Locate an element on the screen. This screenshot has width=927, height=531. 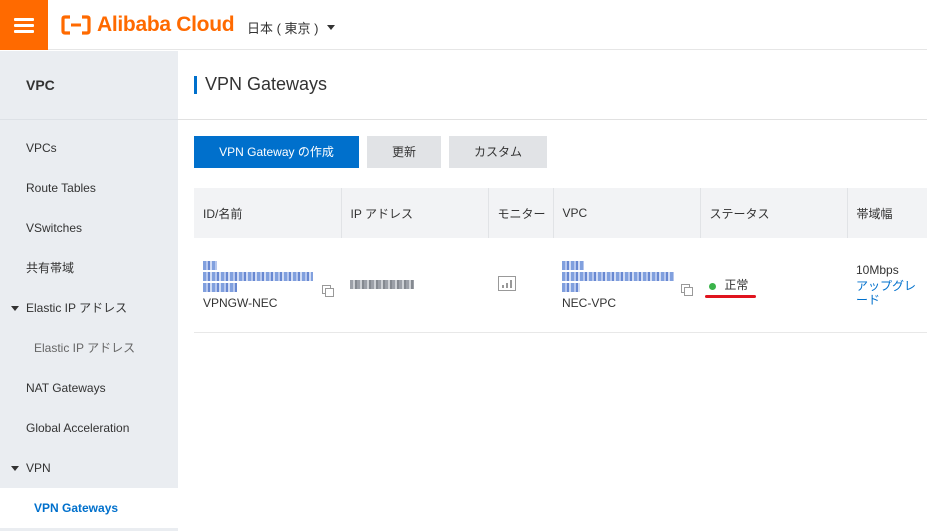
cell-vpc: NEC-VPC is located at coordinates (626, 285).